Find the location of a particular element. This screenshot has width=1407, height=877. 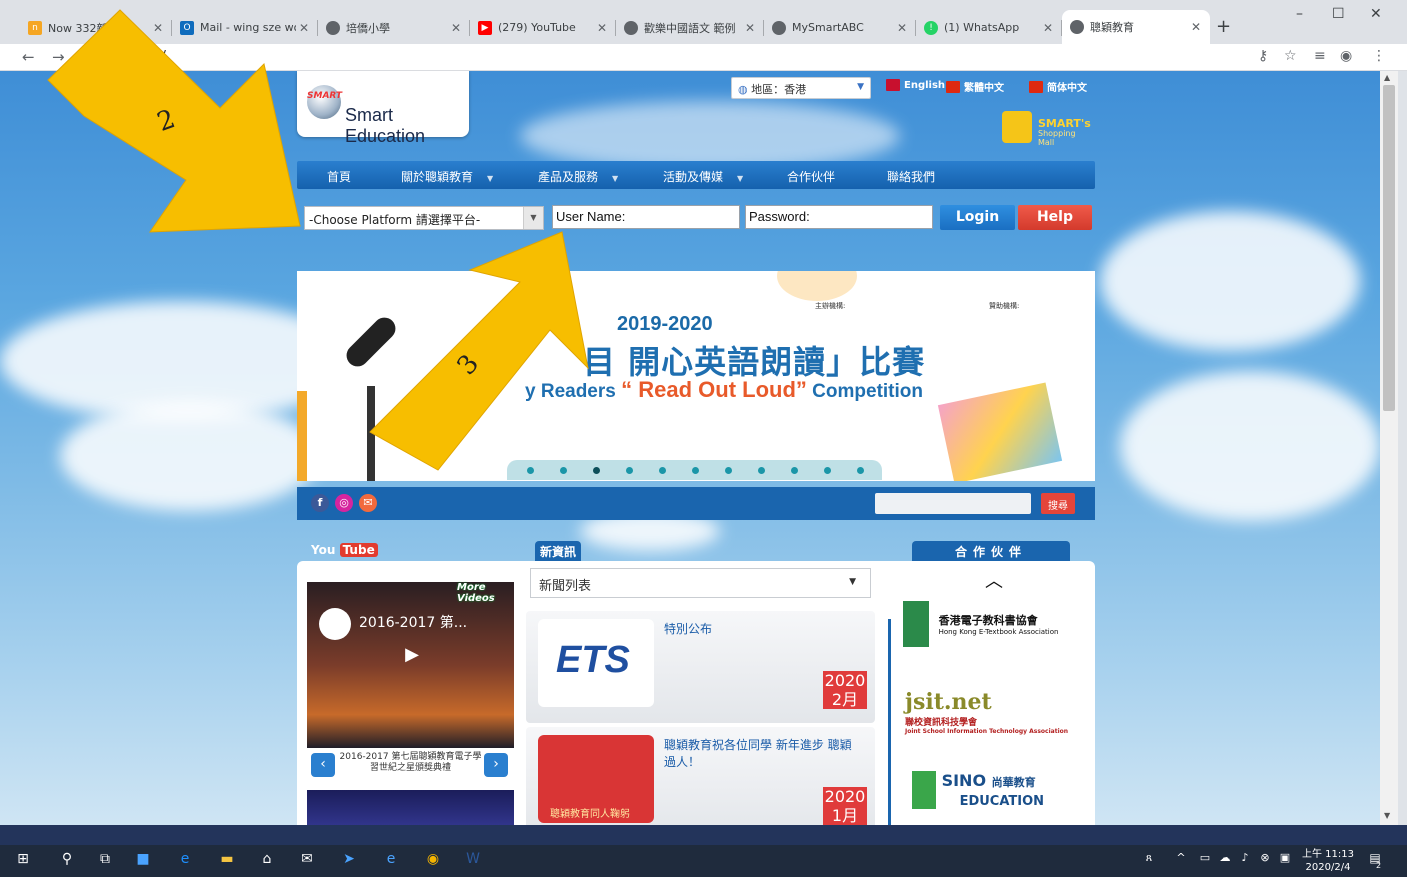

minimize-button: – is located at coordinates (1299, 14).